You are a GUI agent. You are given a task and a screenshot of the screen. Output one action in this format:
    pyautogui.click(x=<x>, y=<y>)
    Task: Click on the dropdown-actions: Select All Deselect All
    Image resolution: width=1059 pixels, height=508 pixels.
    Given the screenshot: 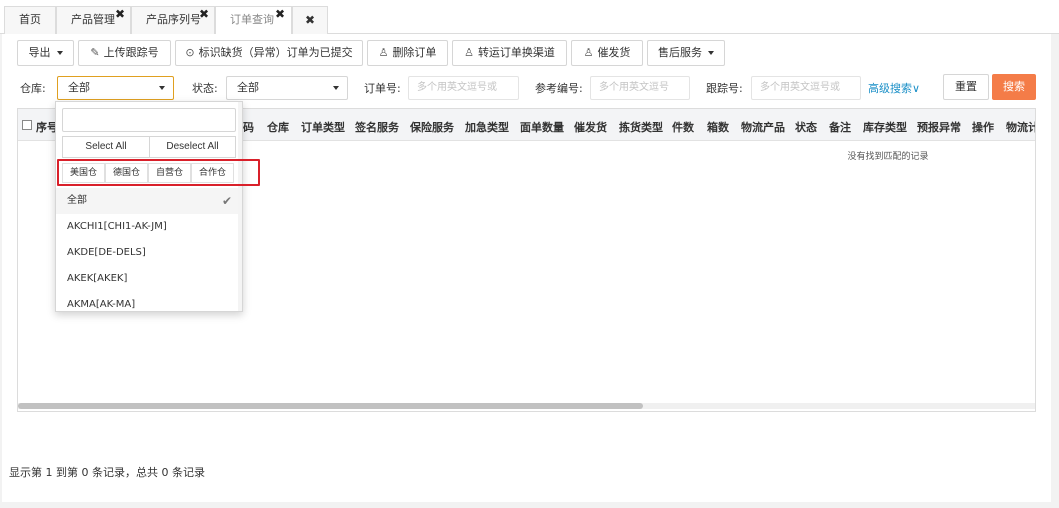 What is the action you would take?
    pyautogui.click(x=149, y=147)
    